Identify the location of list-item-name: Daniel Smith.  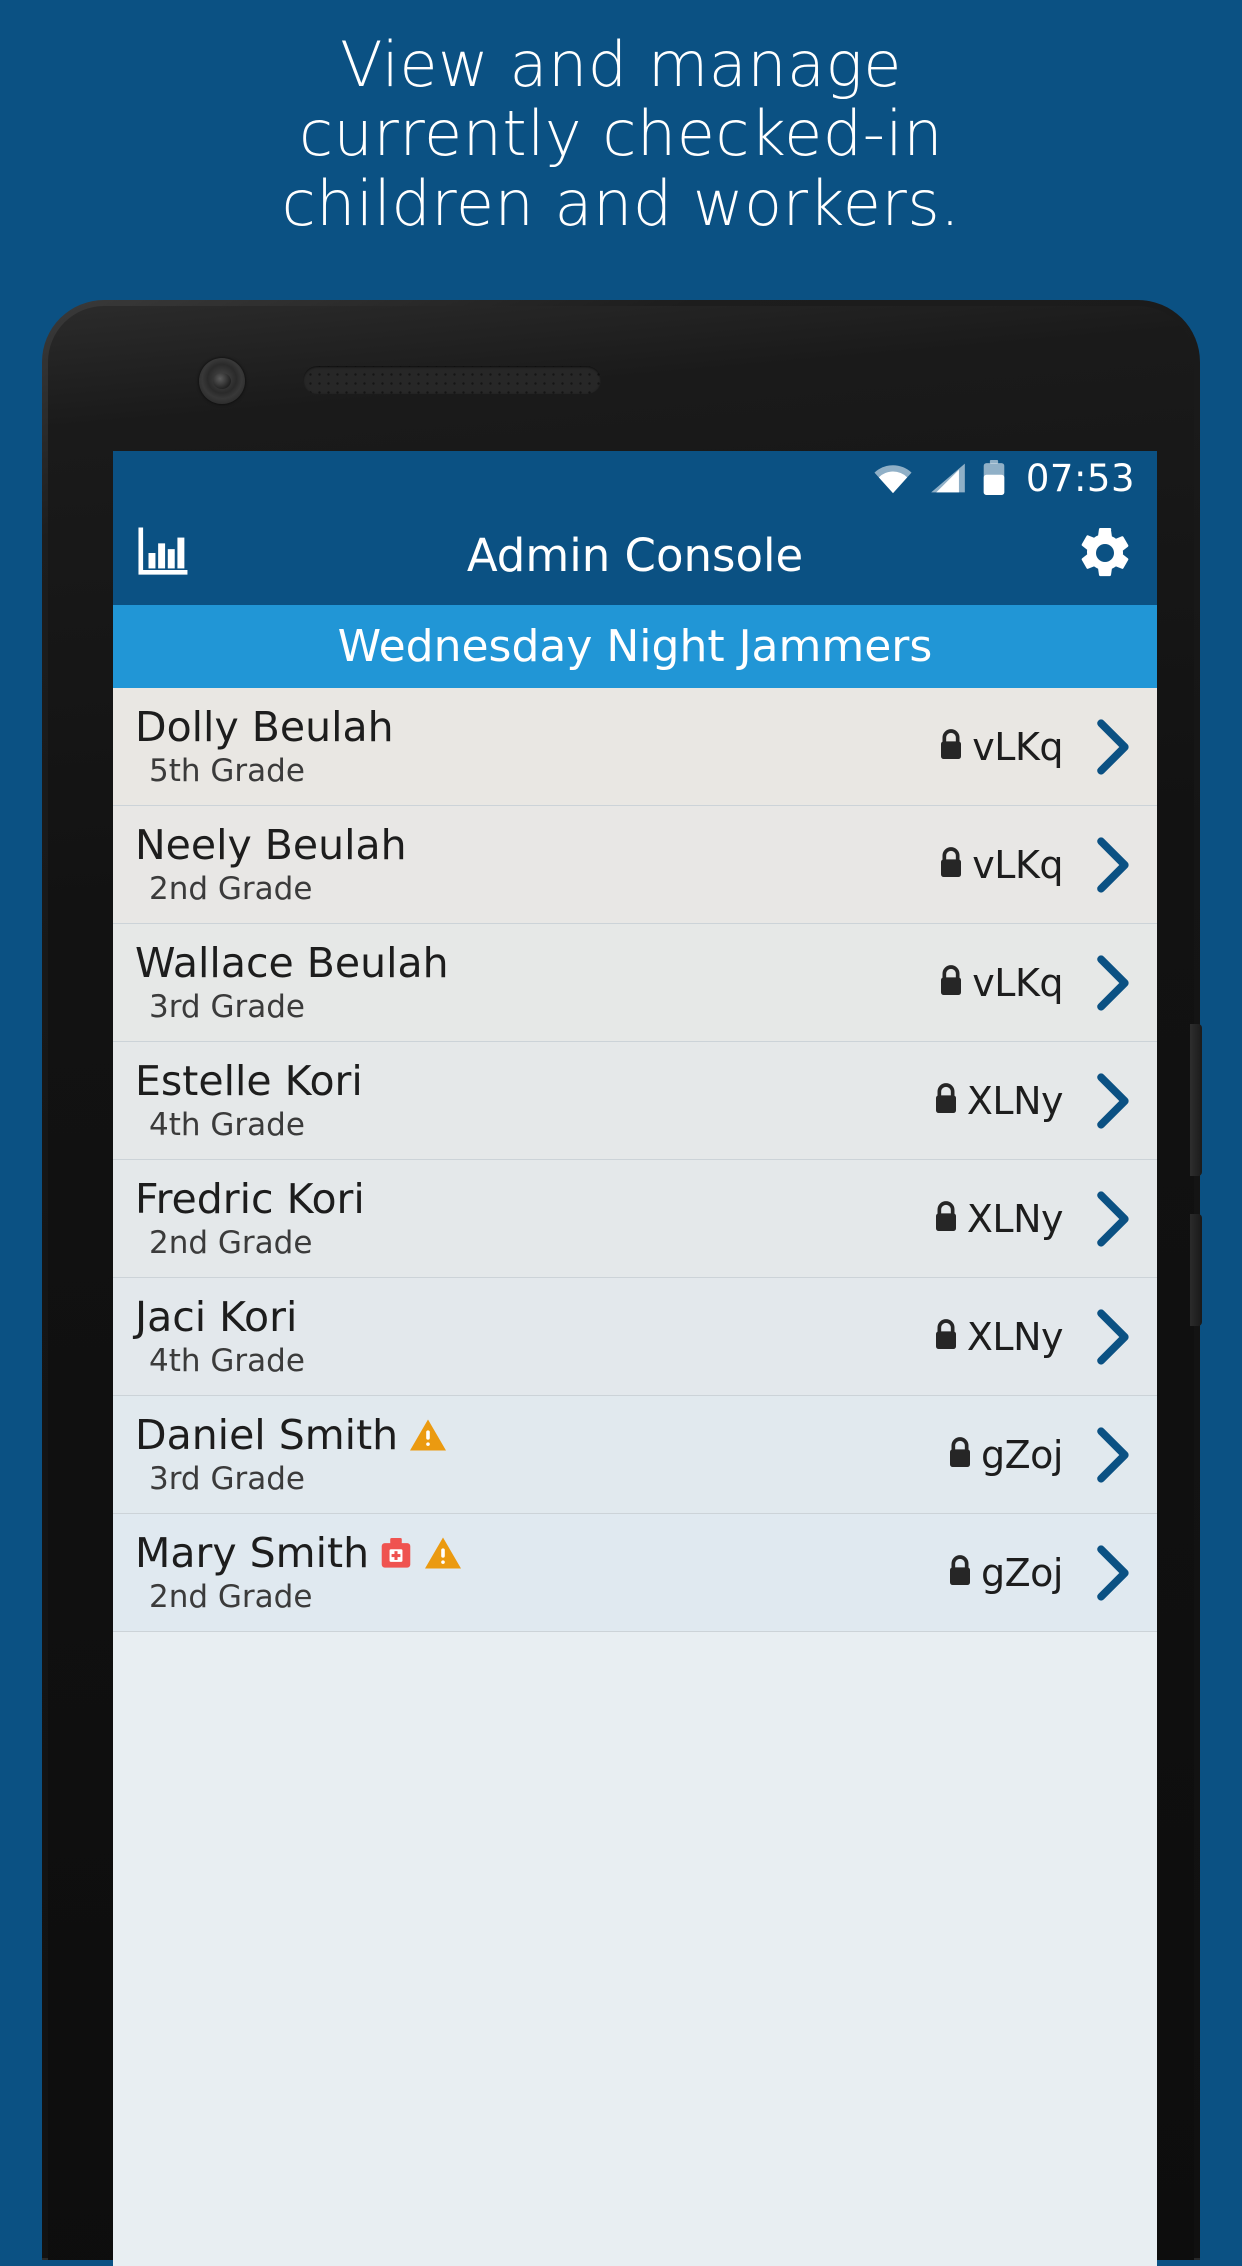
(540, 1434).